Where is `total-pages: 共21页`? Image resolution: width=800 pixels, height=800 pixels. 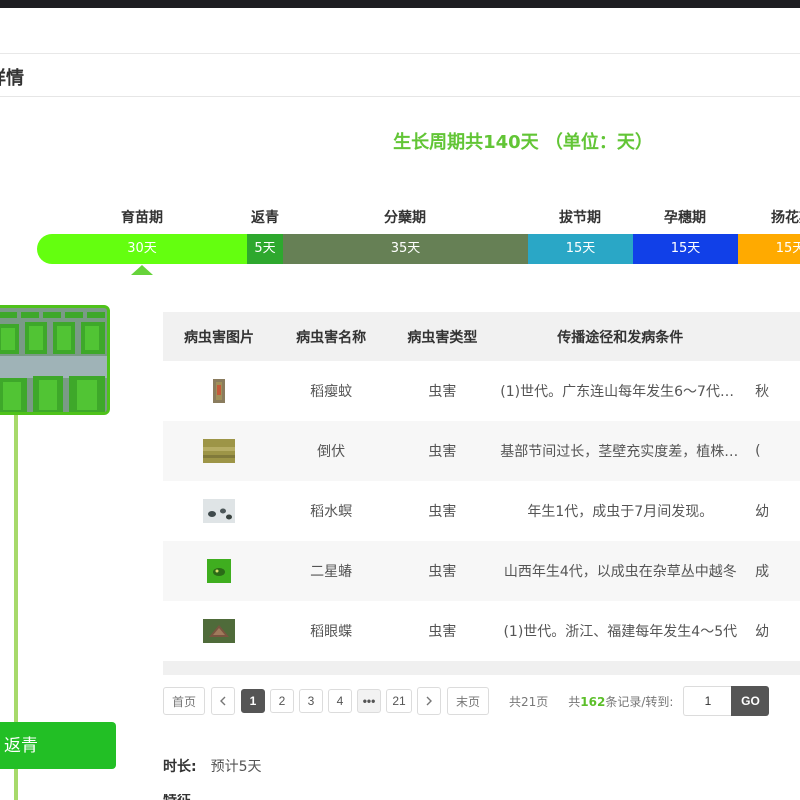
total-pages: 共21页 is located at coordinates (529, 701).